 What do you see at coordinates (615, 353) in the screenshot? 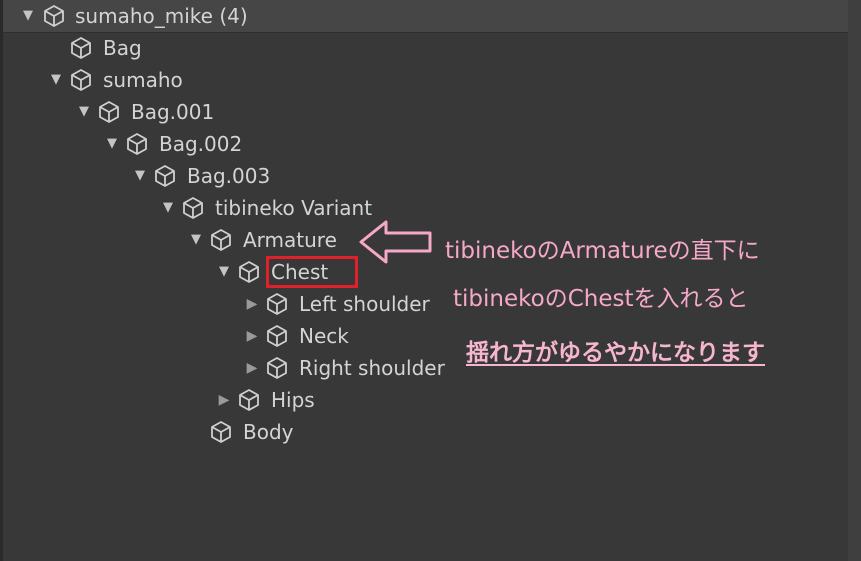
I see `annotation-line-3: 揺れ方がゆるやかになります` at bounding box center [615, 353].